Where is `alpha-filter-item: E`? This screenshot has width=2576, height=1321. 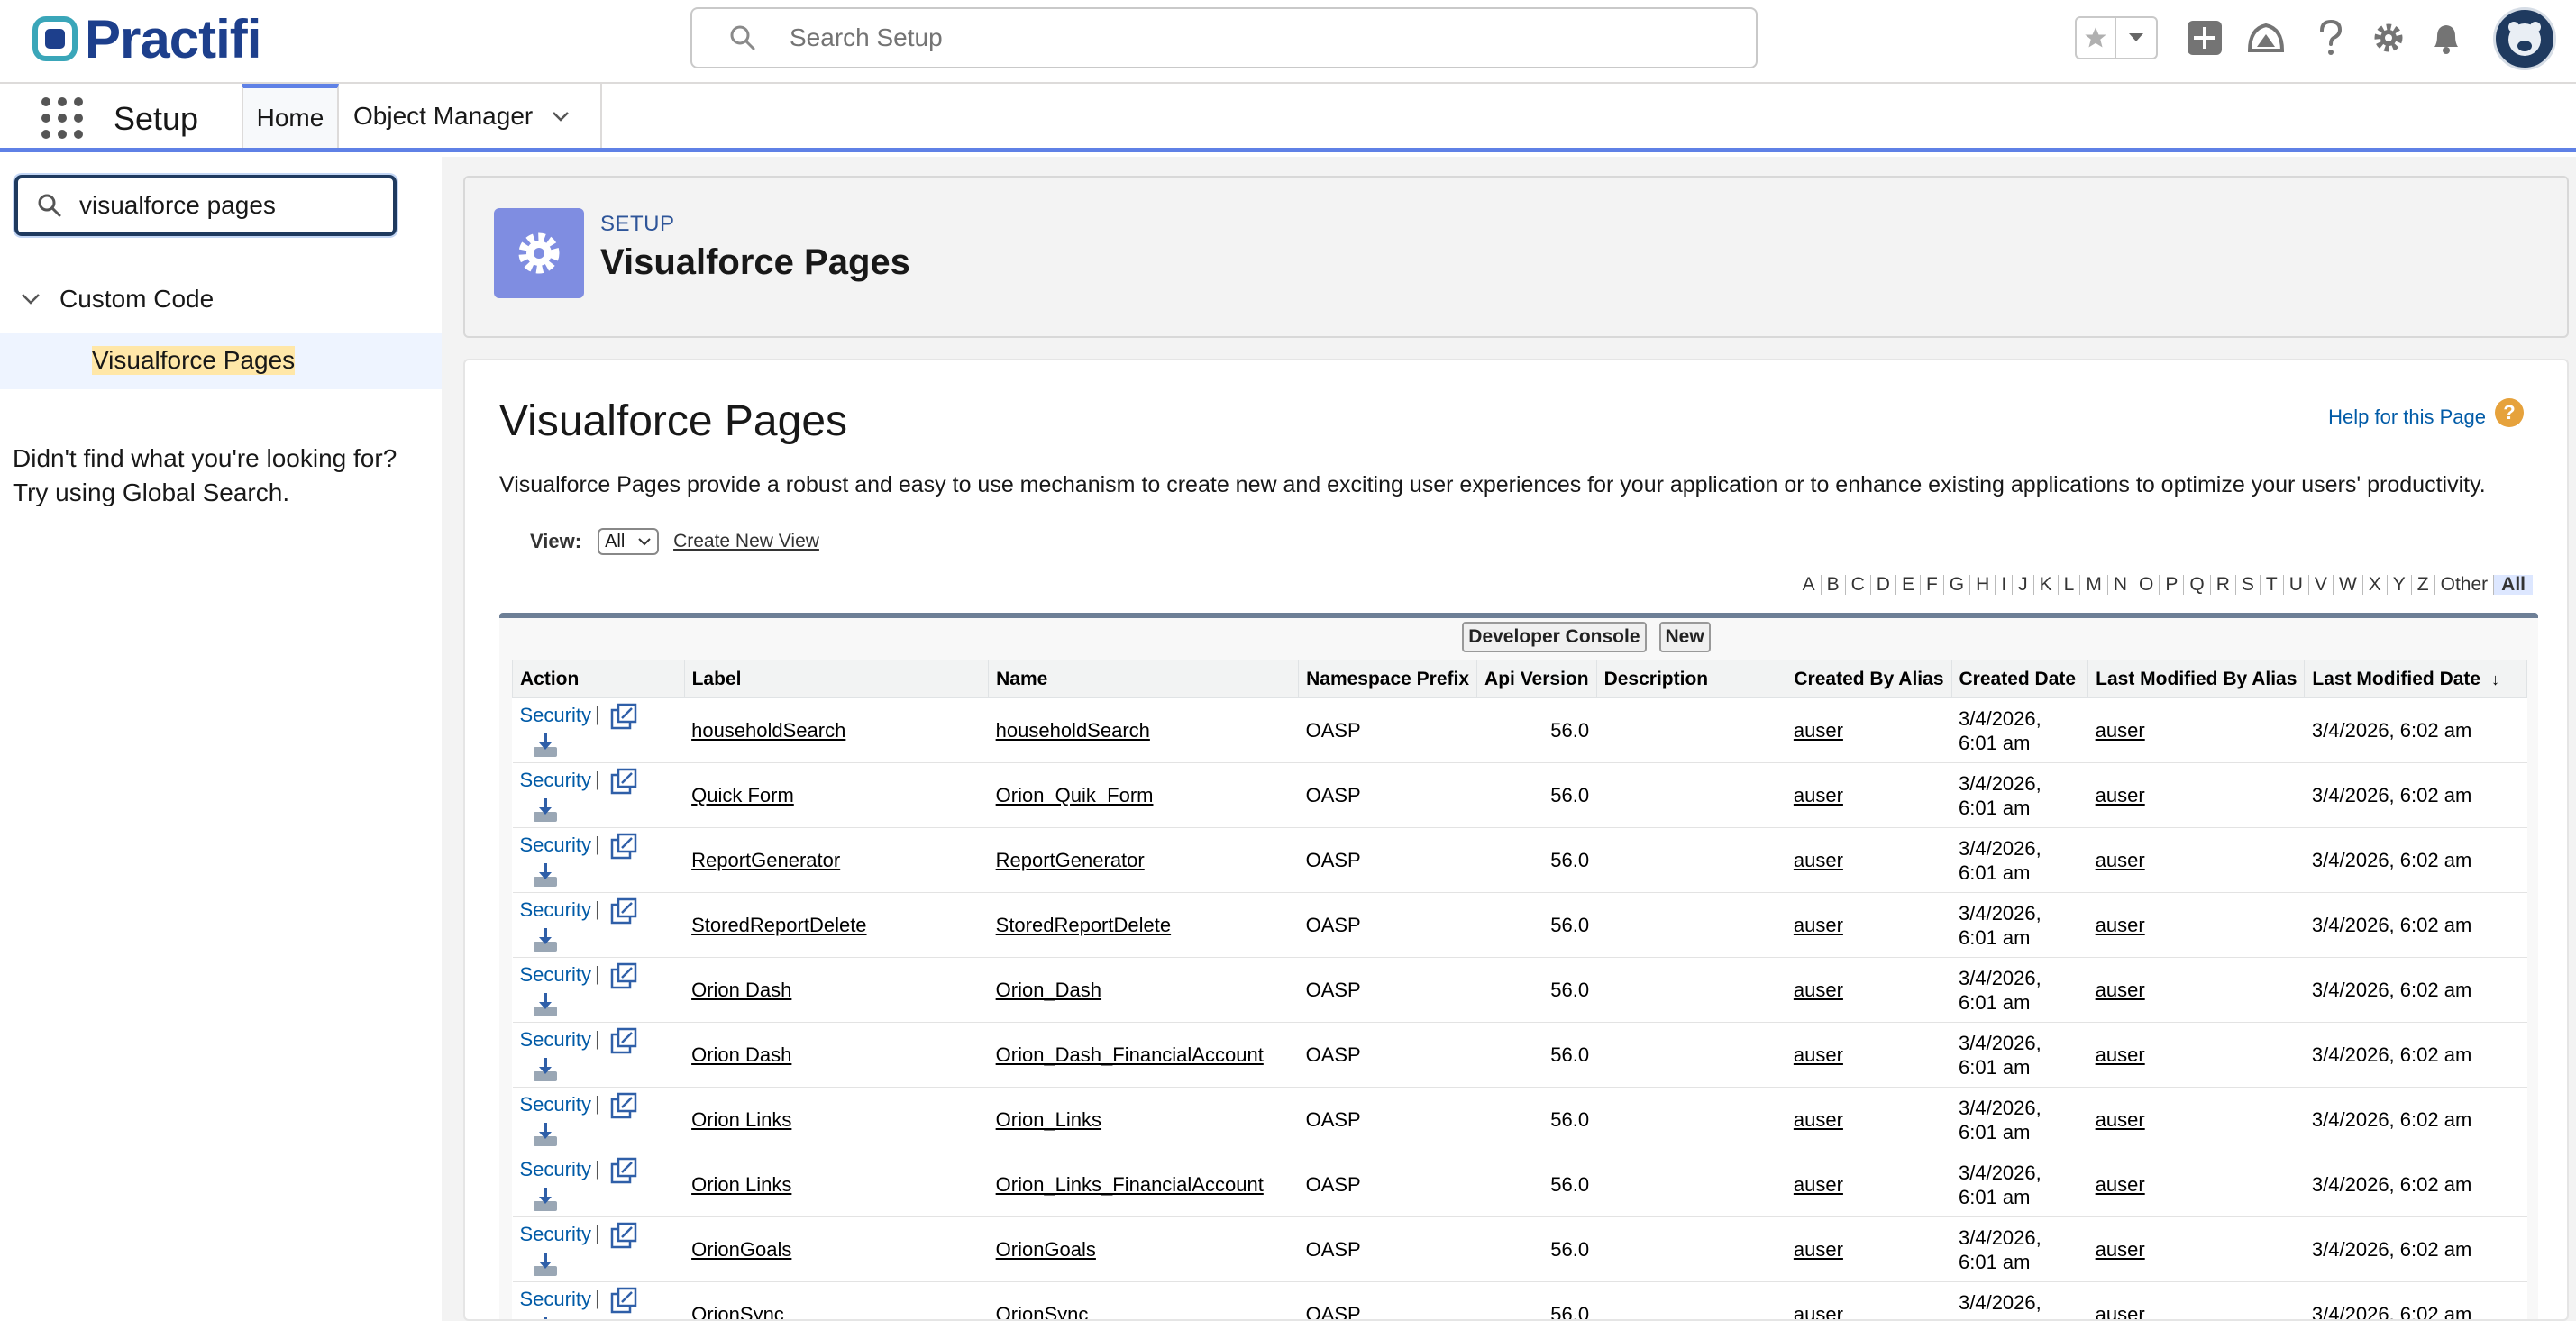
alpha-filter-item: E is located at coordinates (1909, 585).